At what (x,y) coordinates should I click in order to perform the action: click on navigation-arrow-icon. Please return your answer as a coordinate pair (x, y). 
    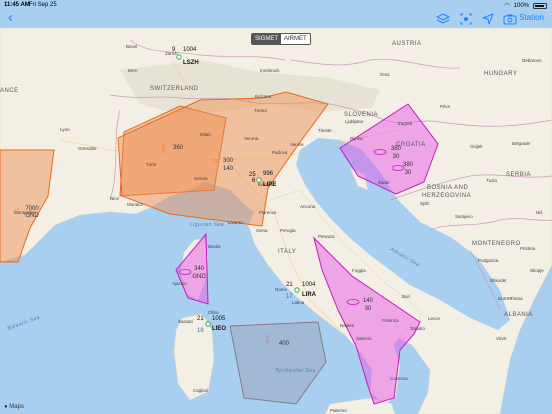
    Looking at the image, I should click on (488, 19).